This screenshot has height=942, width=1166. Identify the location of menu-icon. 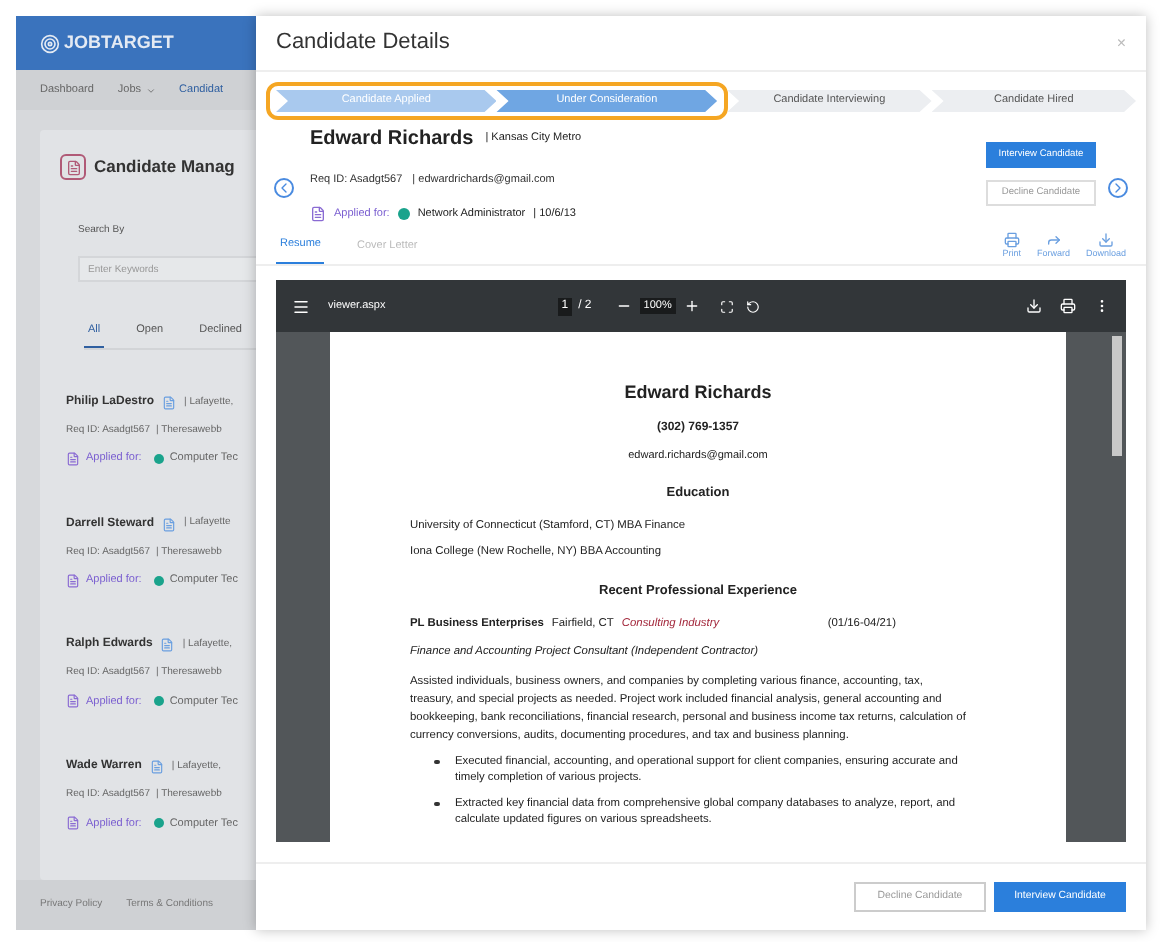
(301, 306).